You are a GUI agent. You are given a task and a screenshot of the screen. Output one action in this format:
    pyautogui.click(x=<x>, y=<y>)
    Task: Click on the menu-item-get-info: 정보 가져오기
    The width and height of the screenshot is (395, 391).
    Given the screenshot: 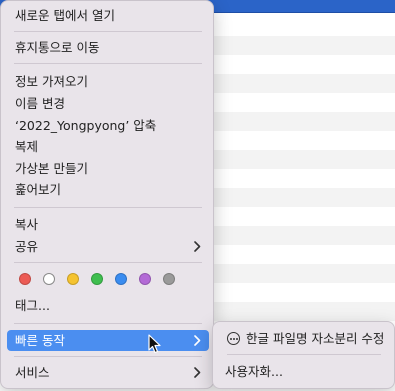 What is the action you would take?
    pyautogui.click(x=108, y=81)
    